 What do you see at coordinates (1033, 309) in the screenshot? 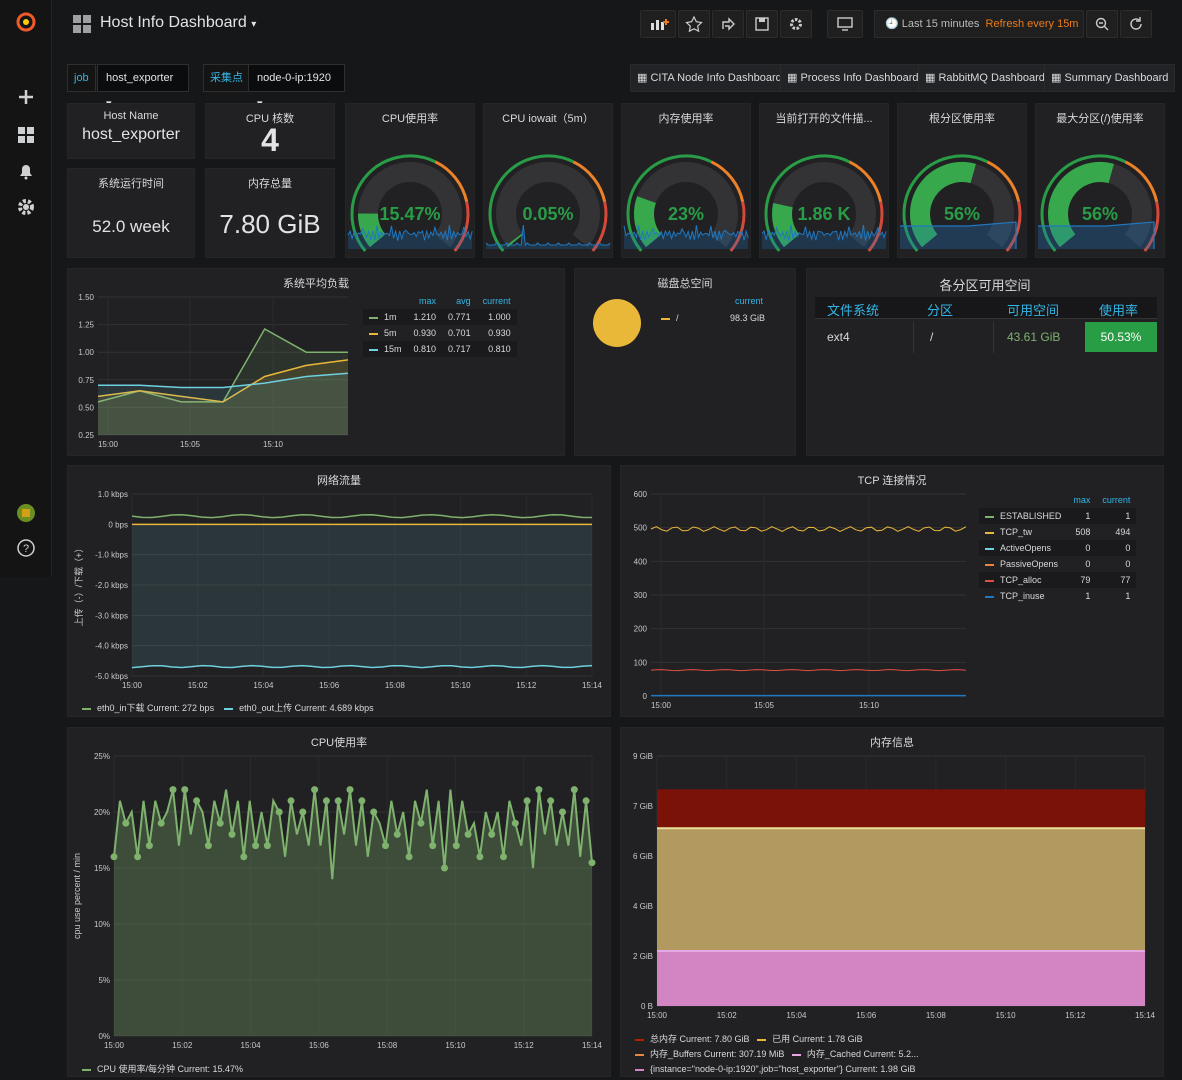
I see `column-available: 可用空间` at bounding box center [1033, 309].